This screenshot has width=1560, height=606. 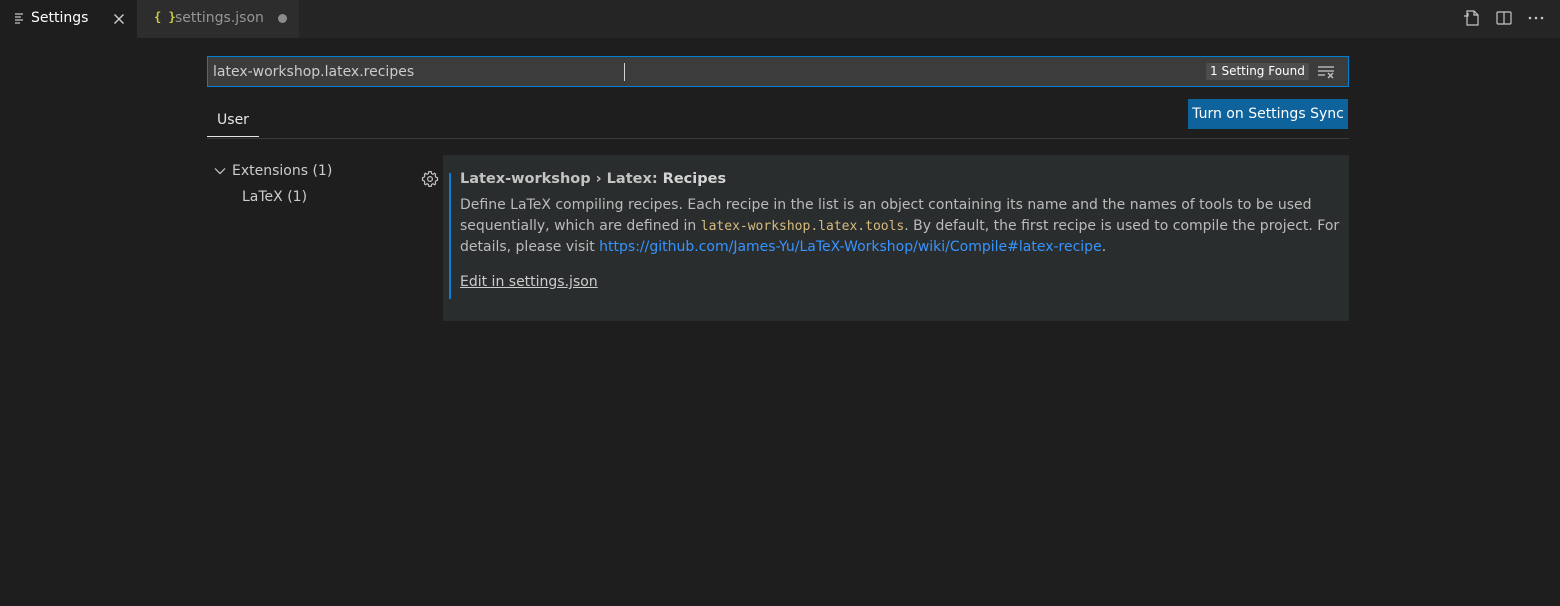 I want to click on setting-title: Latex-workshop › Latex: Recipes, so click(x=593, y=179).